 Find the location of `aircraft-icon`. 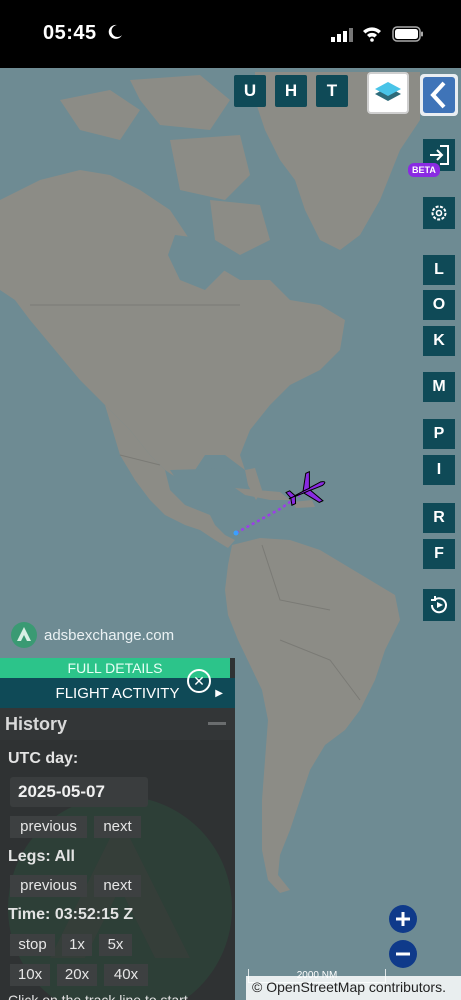

aircraft-icon is located at coordinates (308, 490).